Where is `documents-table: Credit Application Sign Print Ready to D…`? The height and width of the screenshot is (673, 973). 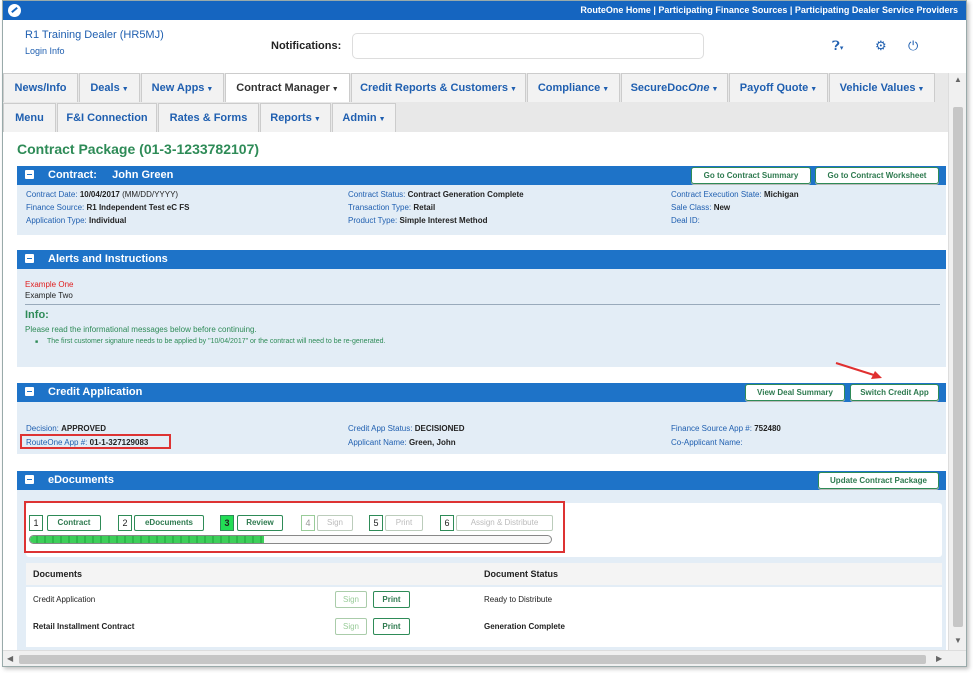
documents-table: Credit Application Sign Print Ready to D… is located at coordinates (484, 617).